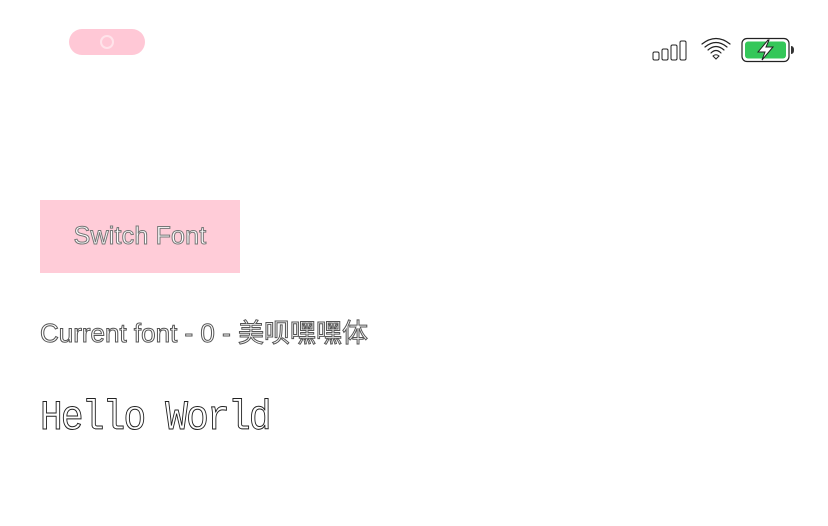 Image resolution: width=828 pixels, height=526 pixels. I want to click on camera-indicator-icon, so click(107, 42).